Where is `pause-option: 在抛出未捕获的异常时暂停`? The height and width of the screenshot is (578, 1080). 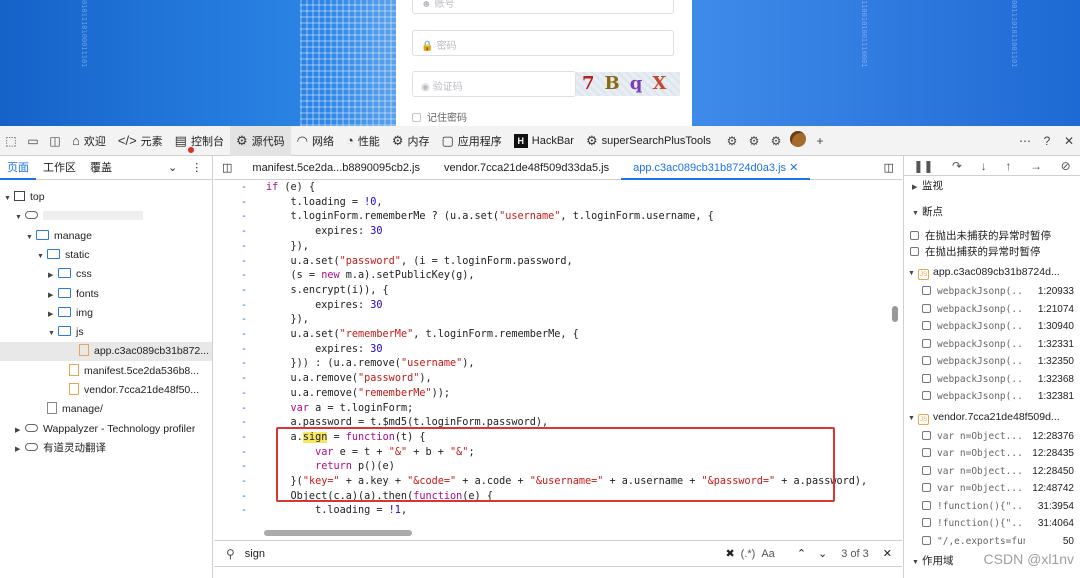
pause-option: 在抛出未捕获的异常时暂停 is located at coordinates (980, 236).